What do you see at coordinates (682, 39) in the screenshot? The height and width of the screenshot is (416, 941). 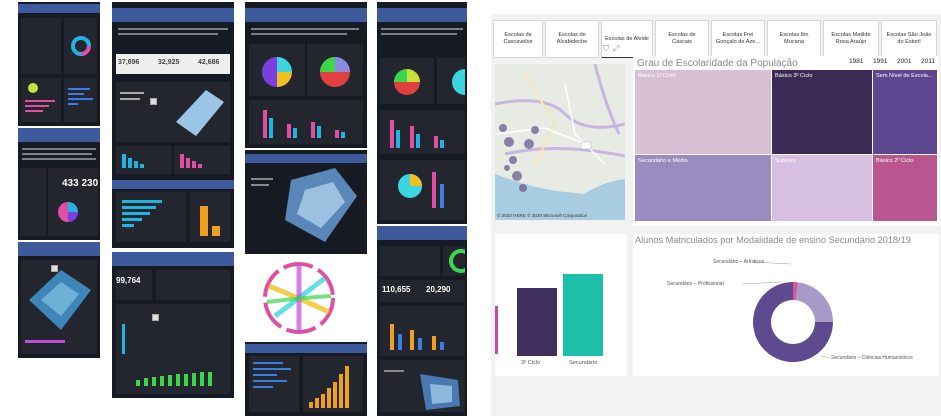 I see `slicer-button-cascais: Escolas de Cascais` at bounding box center [682, 39].